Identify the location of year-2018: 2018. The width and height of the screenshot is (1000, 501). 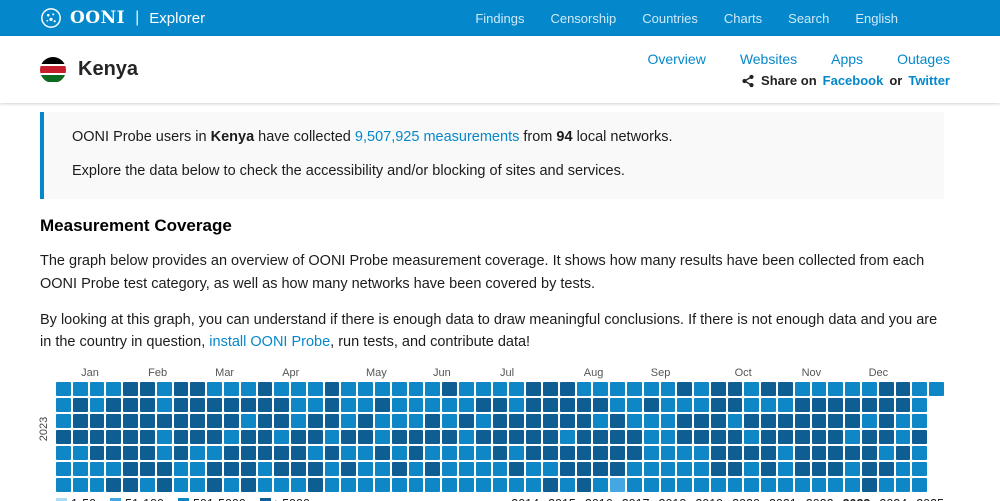
(673, 499).